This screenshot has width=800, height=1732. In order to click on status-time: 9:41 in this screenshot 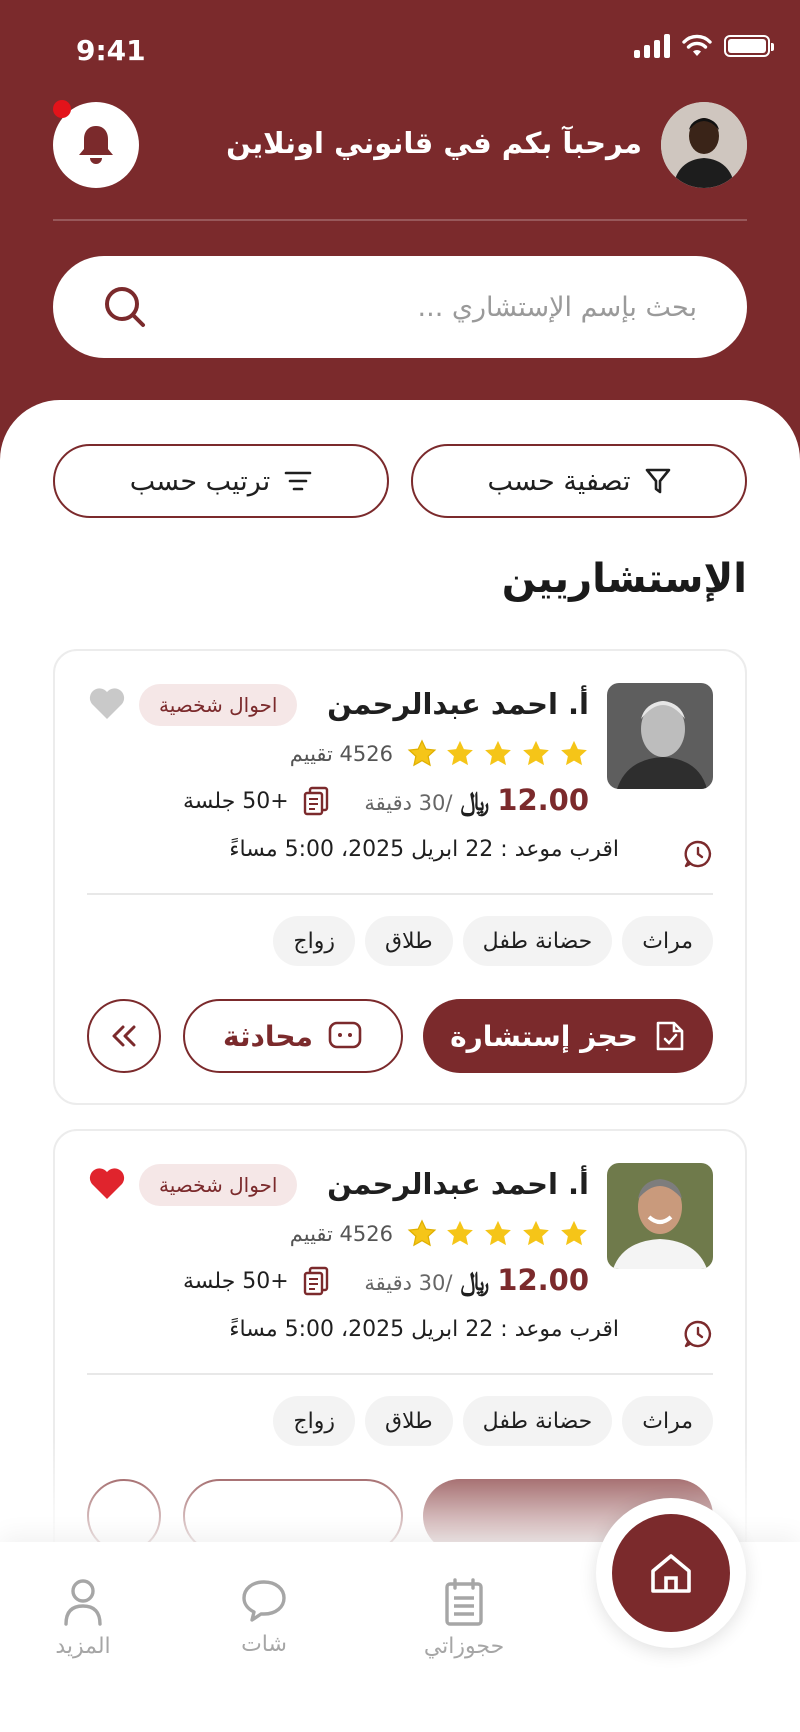, I will do `click(111, 50)`.